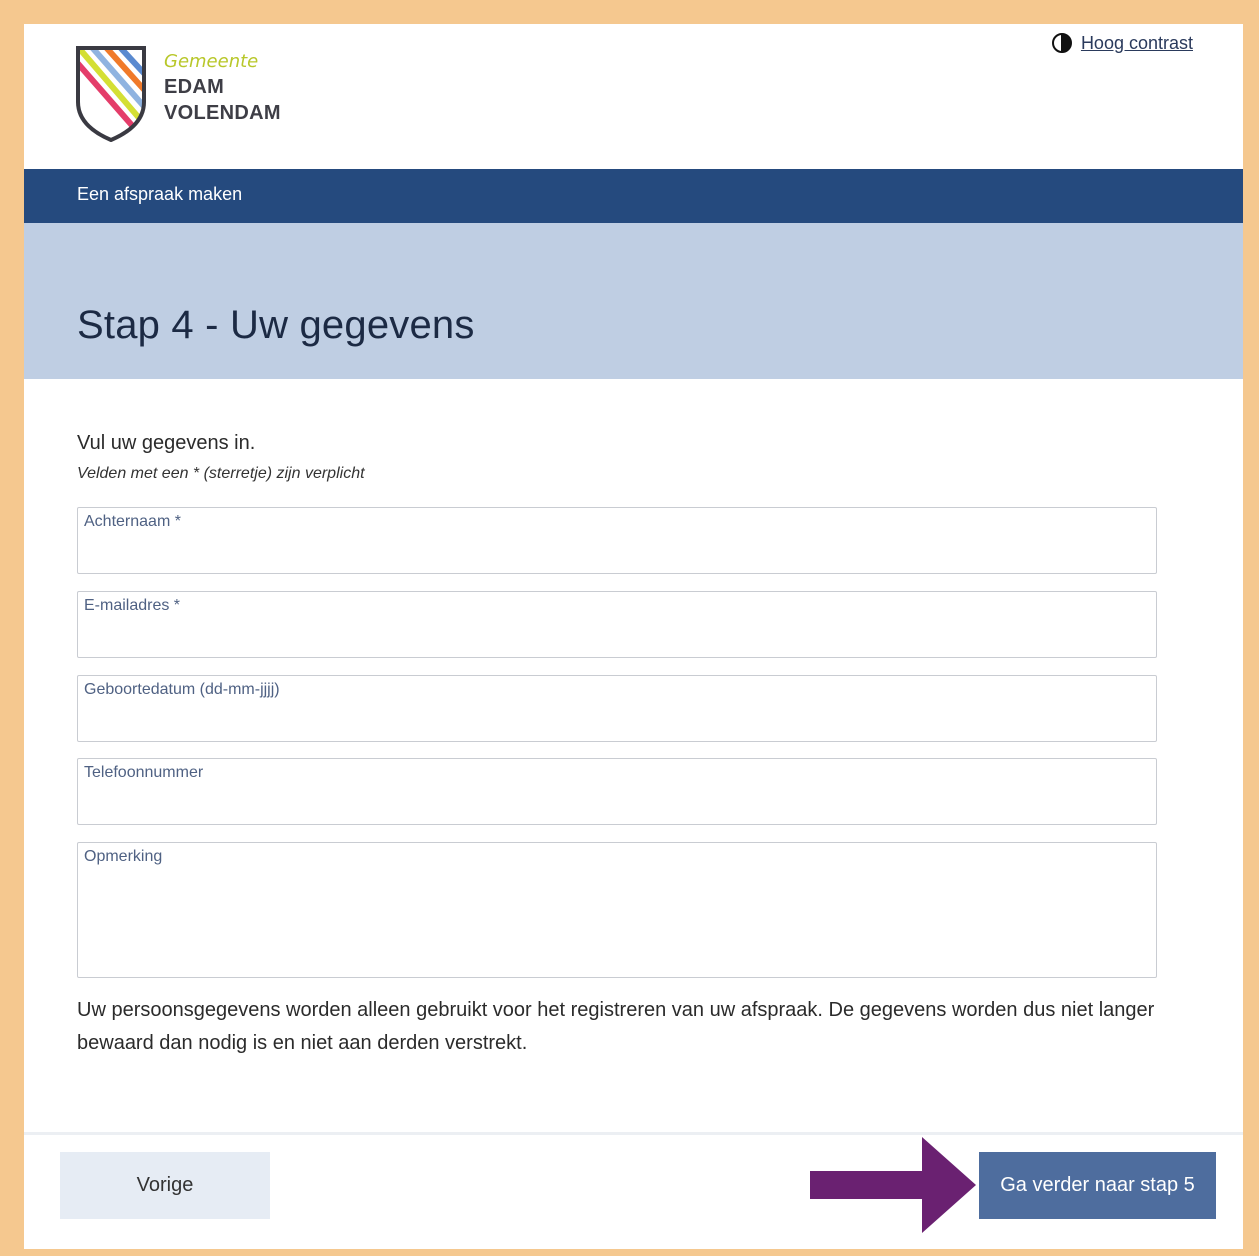  I want to click on remark-textarea: Opmerking, so click(617, 910).